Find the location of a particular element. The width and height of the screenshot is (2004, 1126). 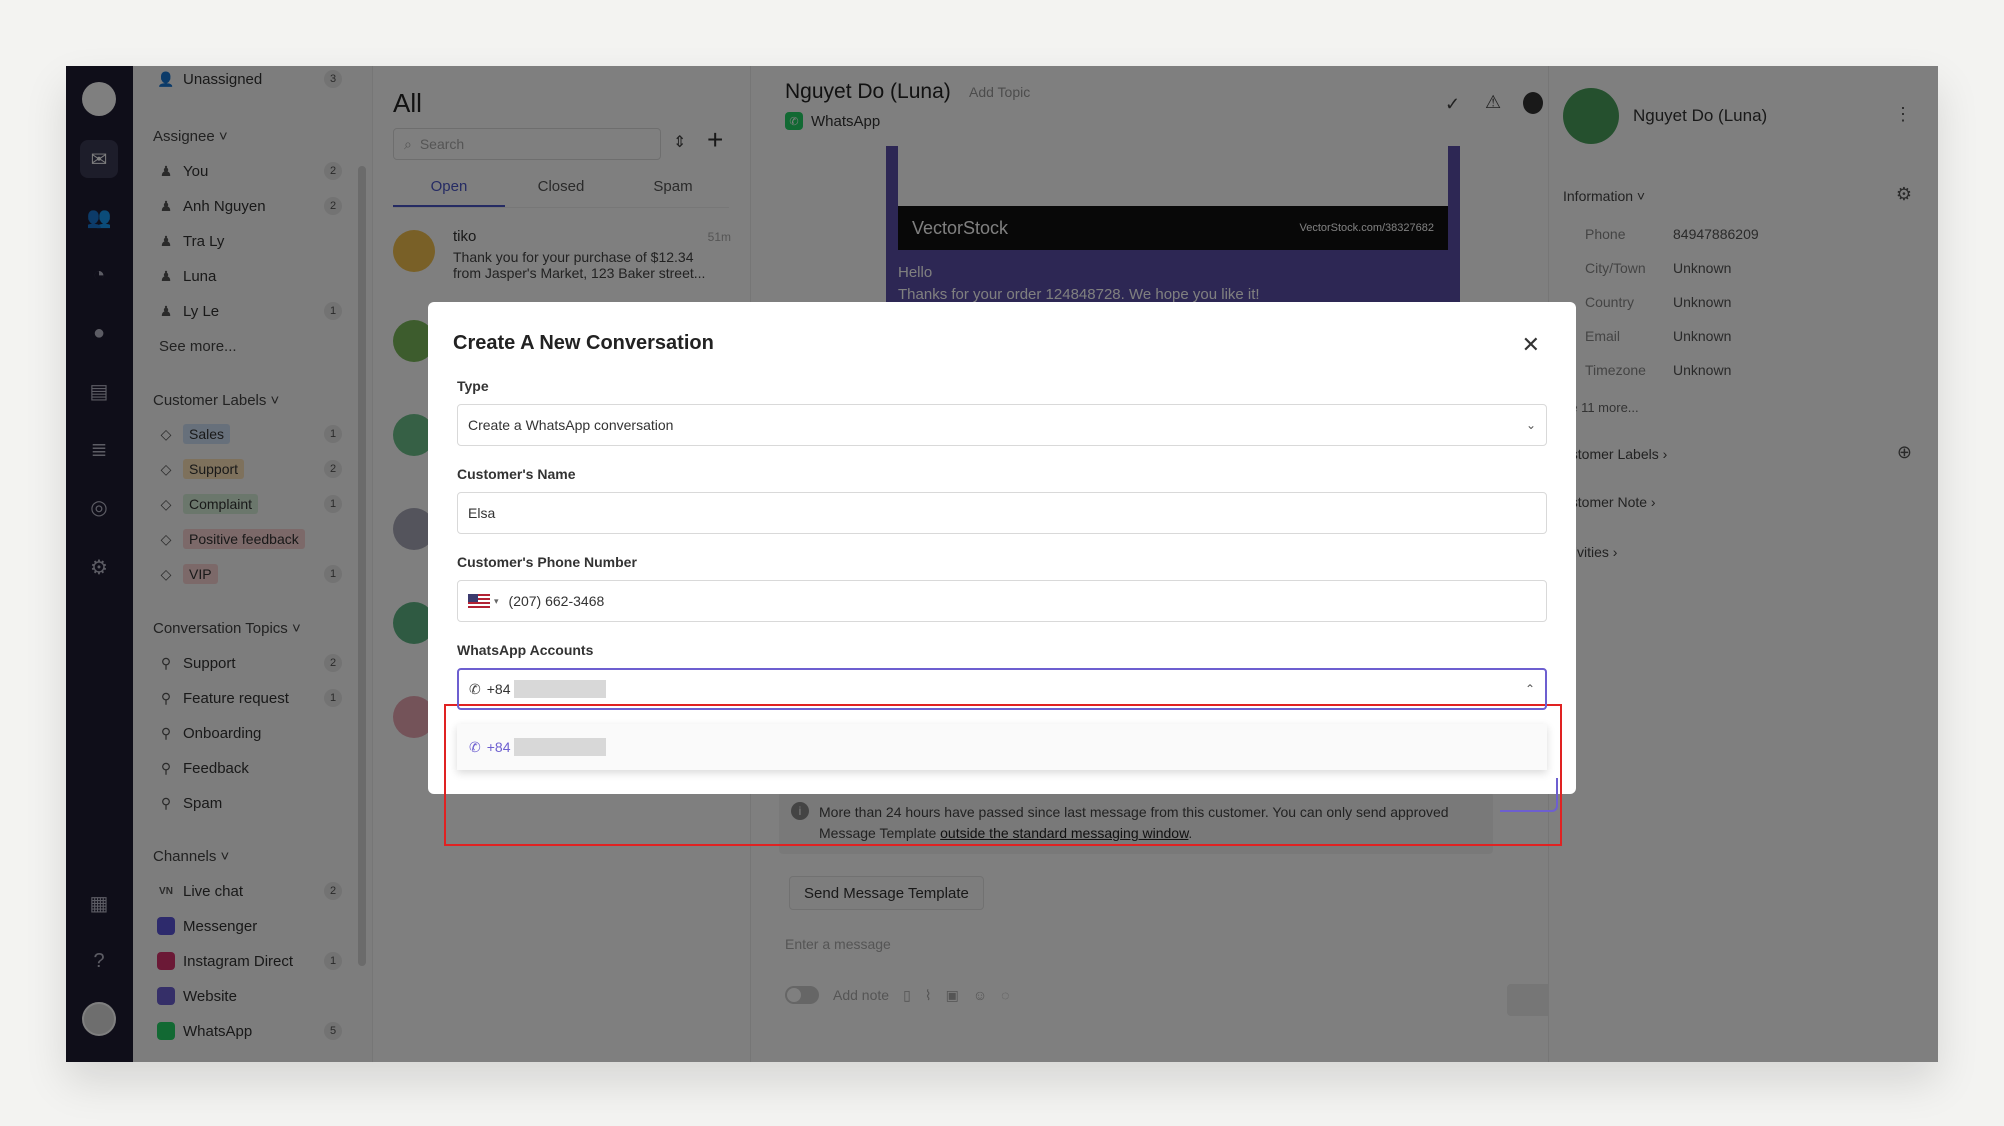

customer-name-input: Elsa is located at coordinates (1002, 513).